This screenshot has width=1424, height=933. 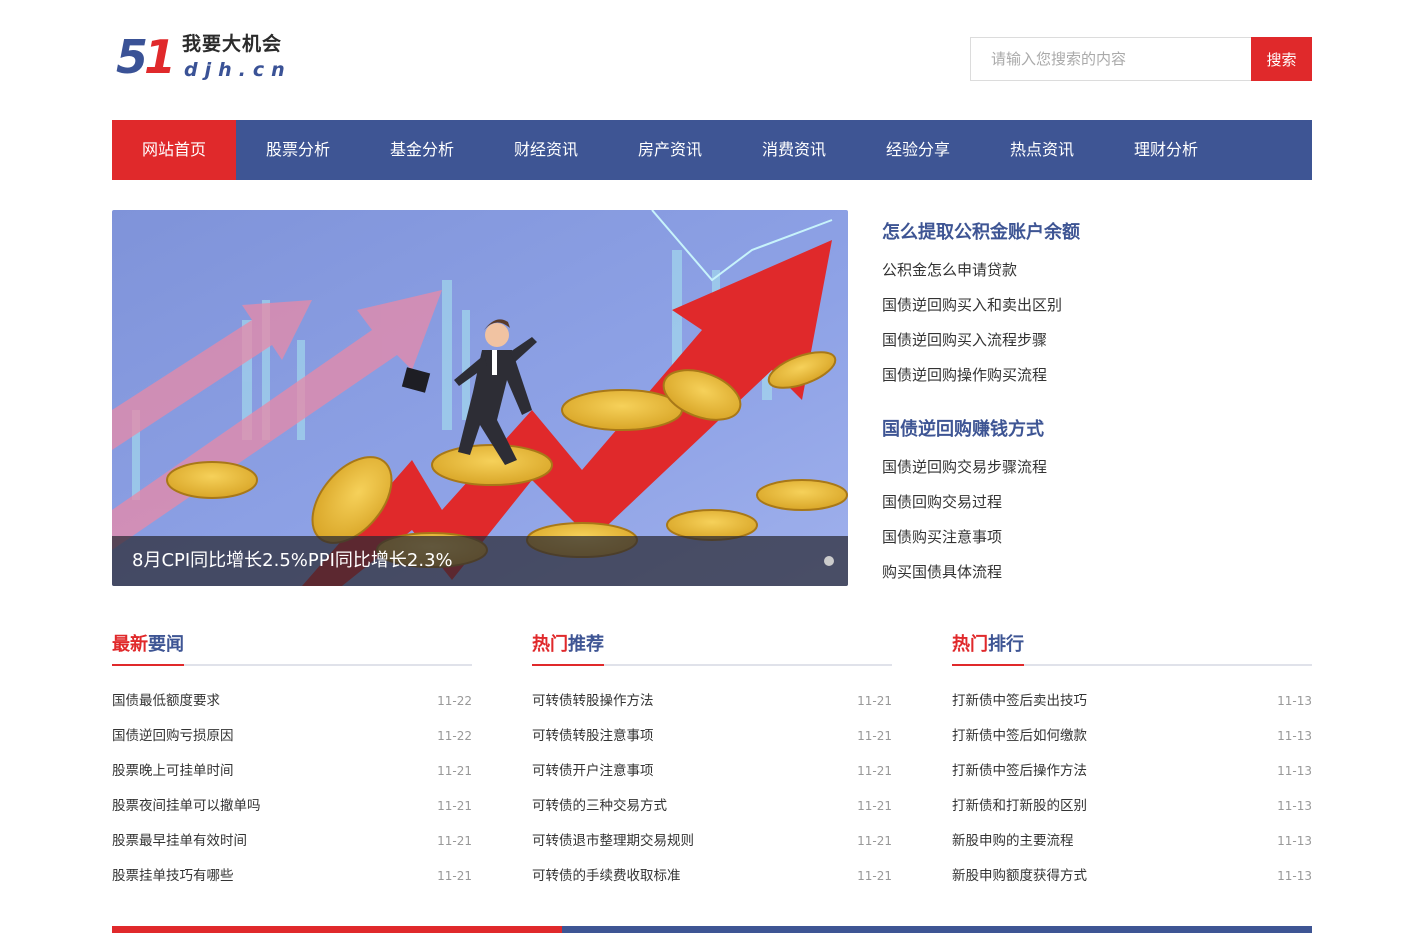 I want to click on list-item: 打新债中签后如何缴款 11-13, so click(x=1132, y=736).